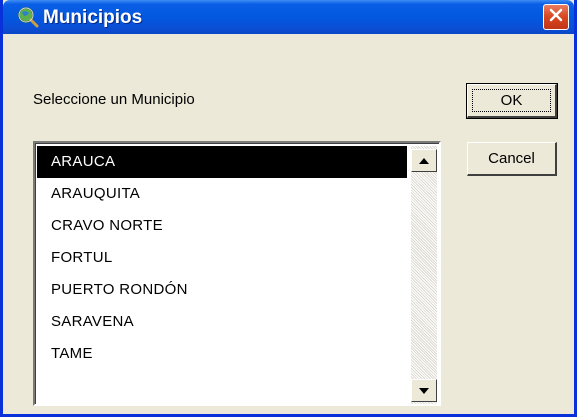  I want to click on close-icon, so click(556, 17).